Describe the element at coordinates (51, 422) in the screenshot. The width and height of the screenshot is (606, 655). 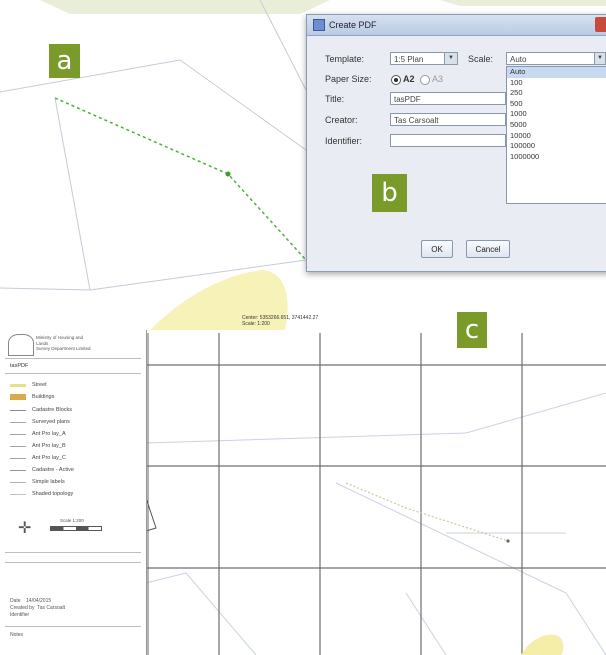
I see `legend-label: Surveyed plans` at that location.